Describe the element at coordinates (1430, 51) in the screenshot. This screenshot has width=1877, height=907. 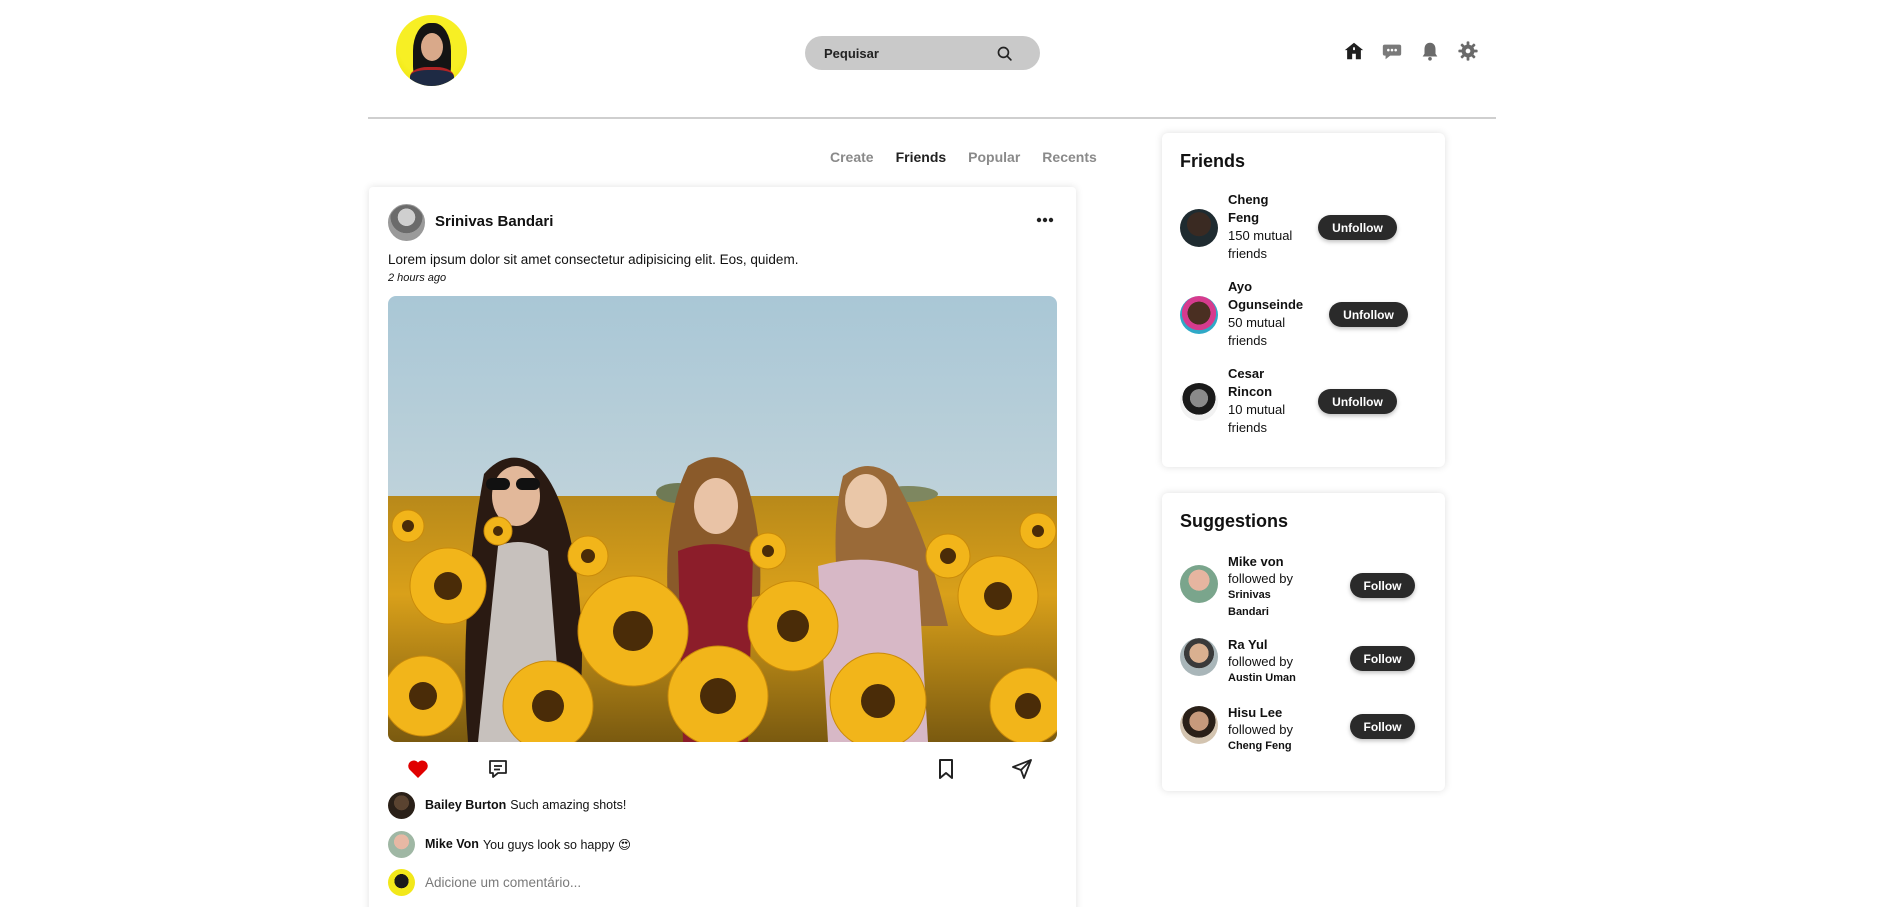
I see `bell-icon` at that location.